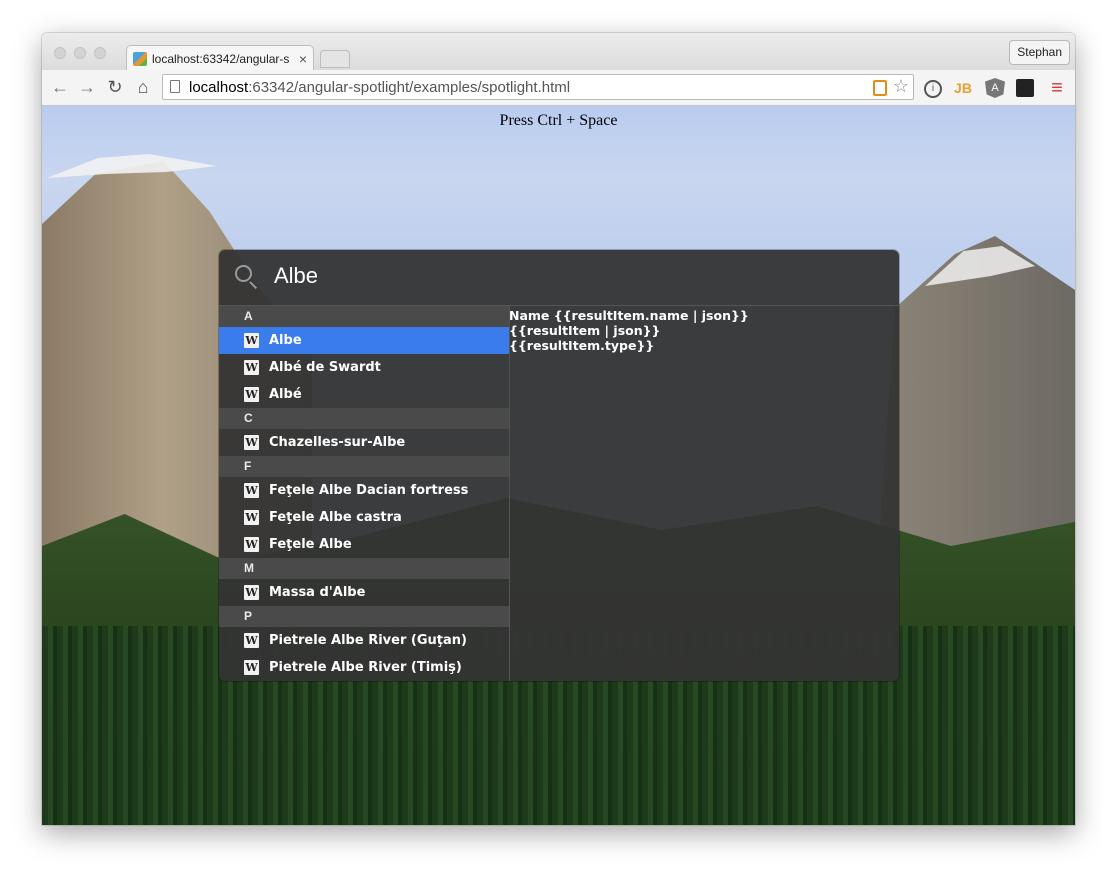  Describe the element at coordinates (335, 59) in the screenshot. I see `new-tab-button` at that location.